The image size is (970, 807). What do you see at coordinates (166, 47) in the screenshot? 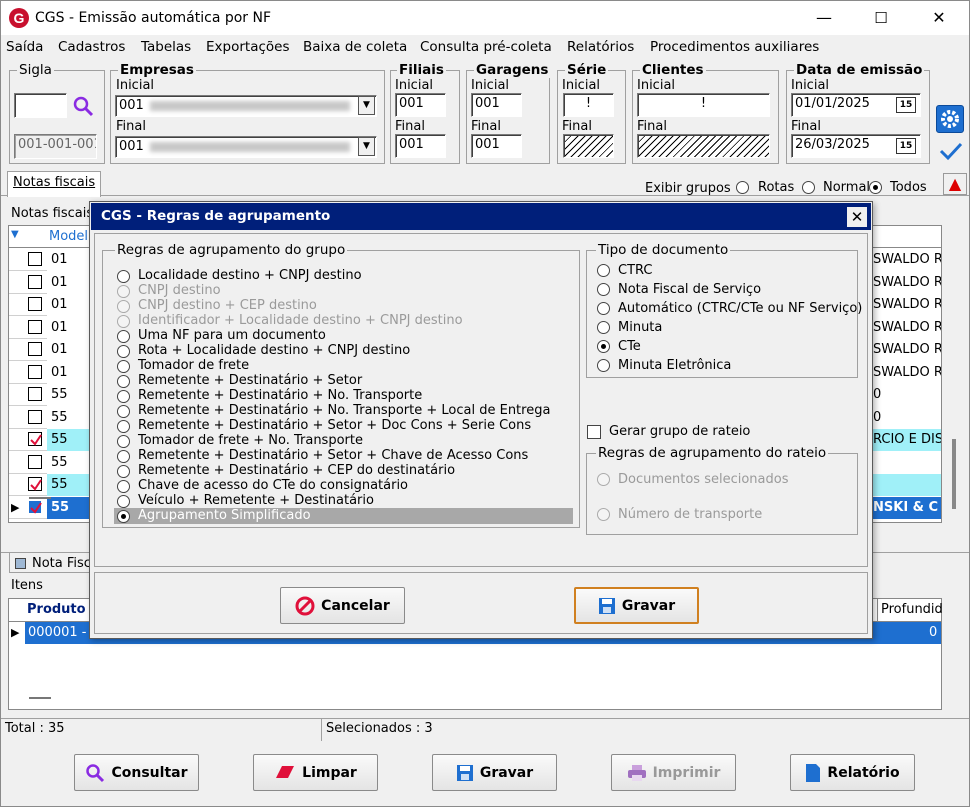
I see `menu-tabelas: Tabelas` at bounding box center [166, 47].